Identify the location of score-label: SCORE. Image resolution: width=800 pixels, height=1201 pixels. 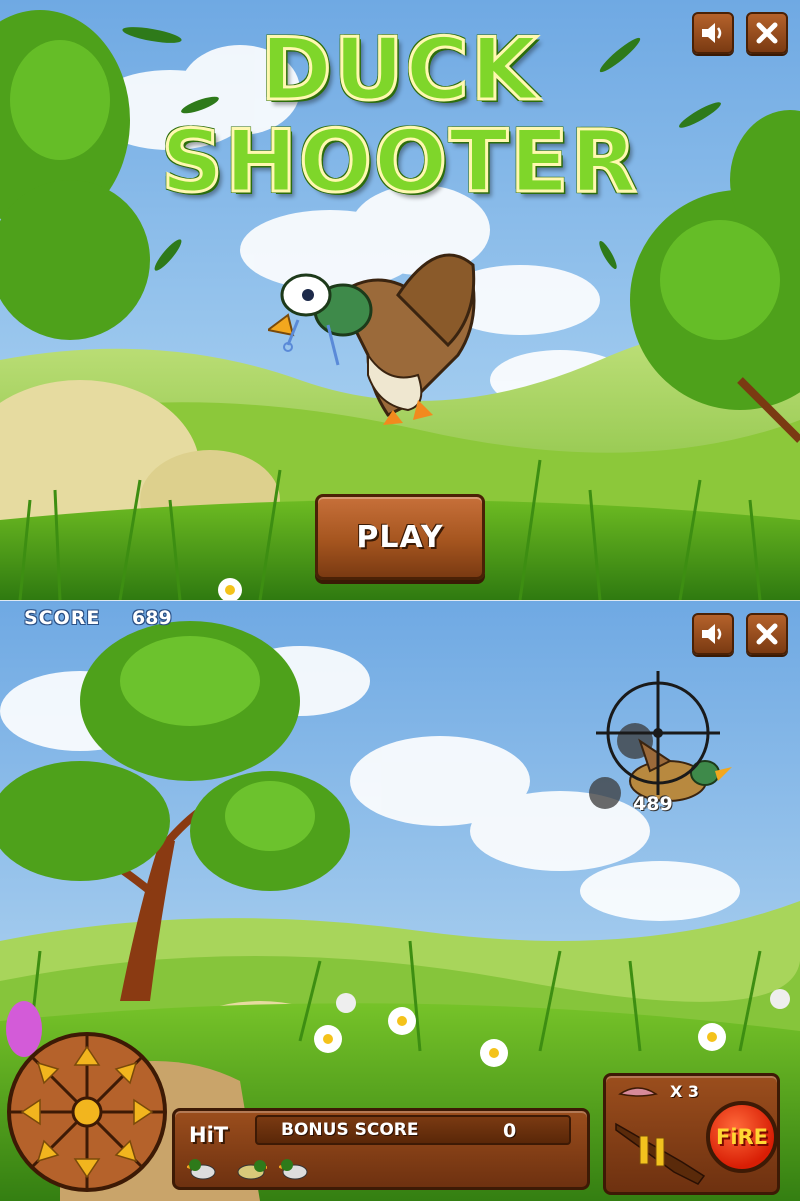
(62, 618).